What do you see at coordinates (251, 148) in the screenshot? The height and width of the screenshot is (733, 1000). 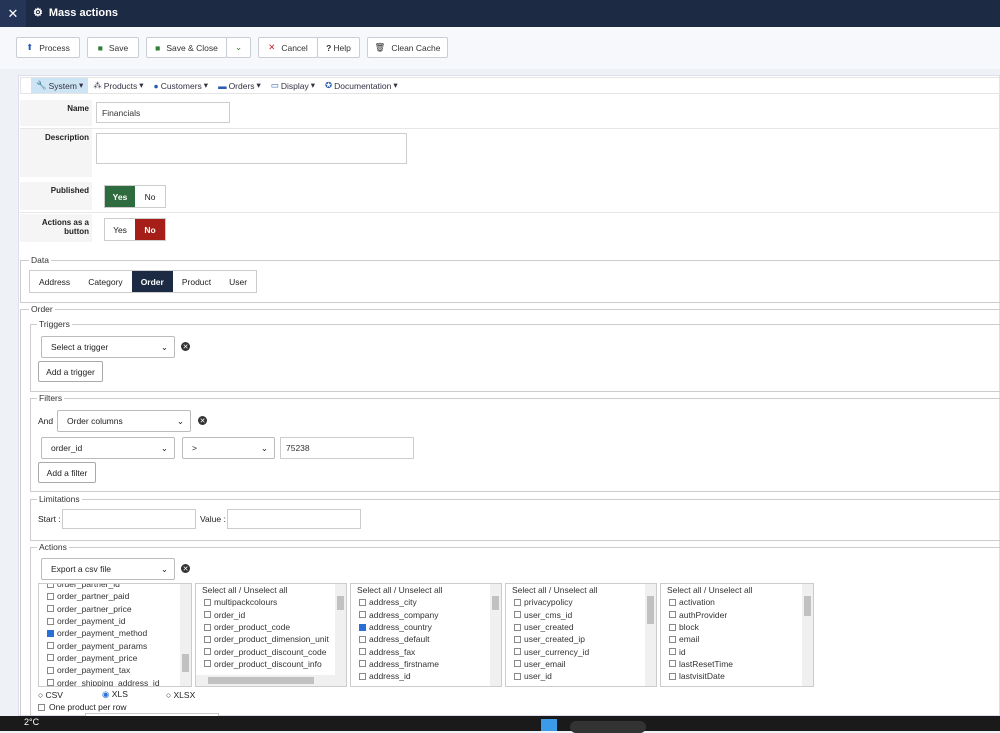 I see `description-textarea` at bounding box center [251, 148].